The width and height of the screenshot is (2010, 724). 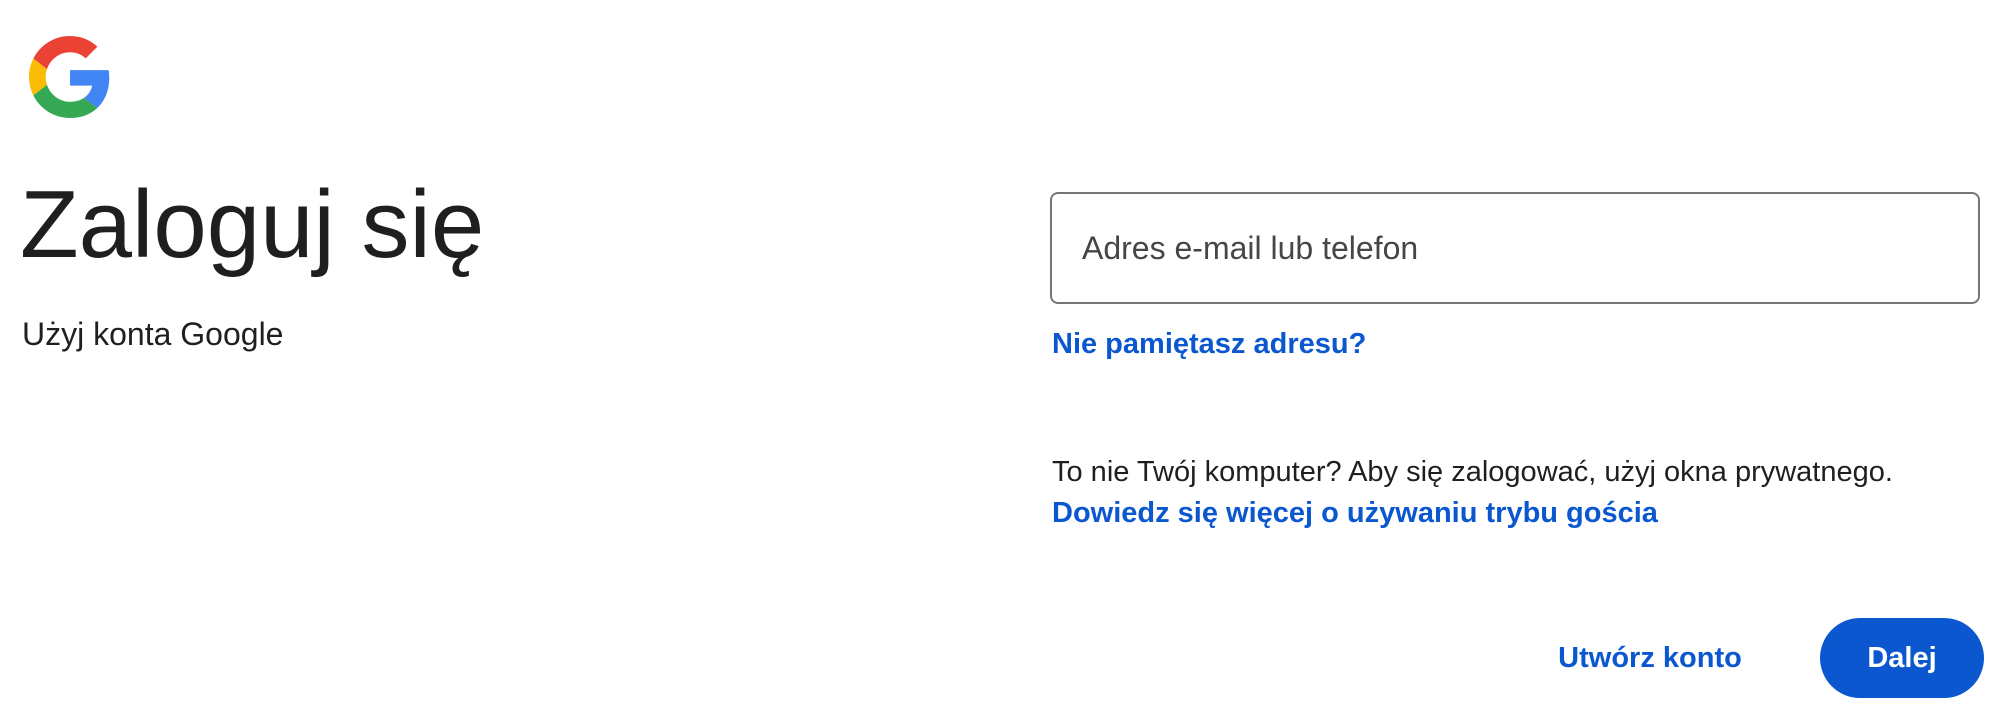 I want to click on google-g-logo-icon, so click(x=69, y=77).